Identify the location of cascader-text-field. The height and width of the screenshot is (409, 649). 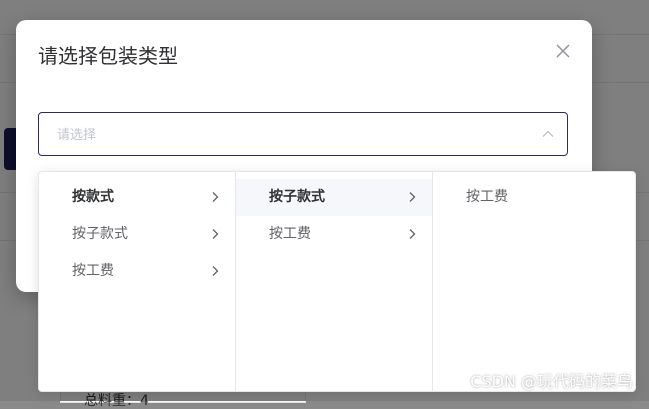
(287, 135).